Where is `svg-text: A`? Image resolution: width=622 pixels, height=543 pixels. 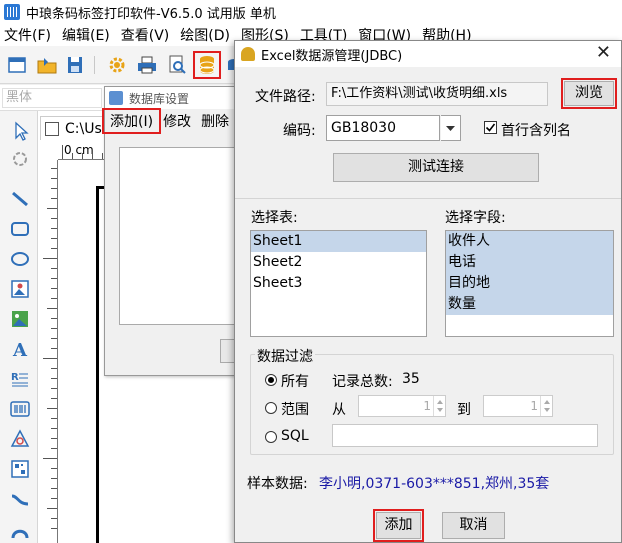 svg-text: A is located at coordinates (20, 350).